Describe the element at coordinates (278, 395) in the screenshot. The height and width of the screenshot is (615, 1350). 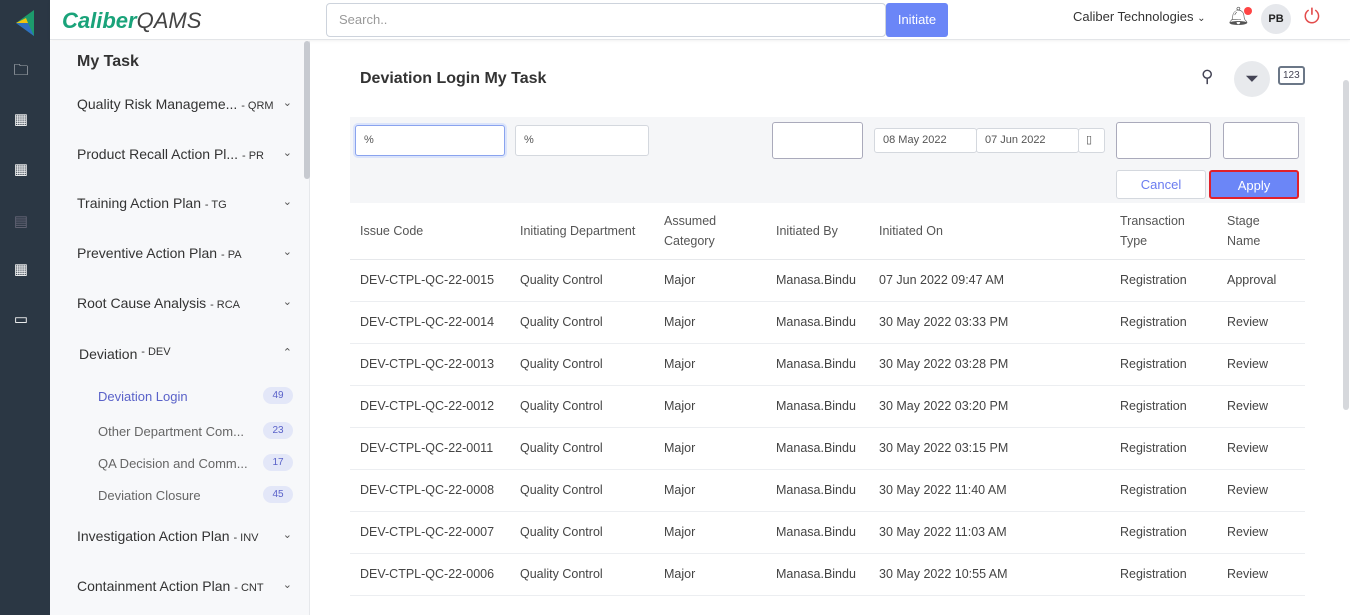
I see `count-badge: 49` at that location.